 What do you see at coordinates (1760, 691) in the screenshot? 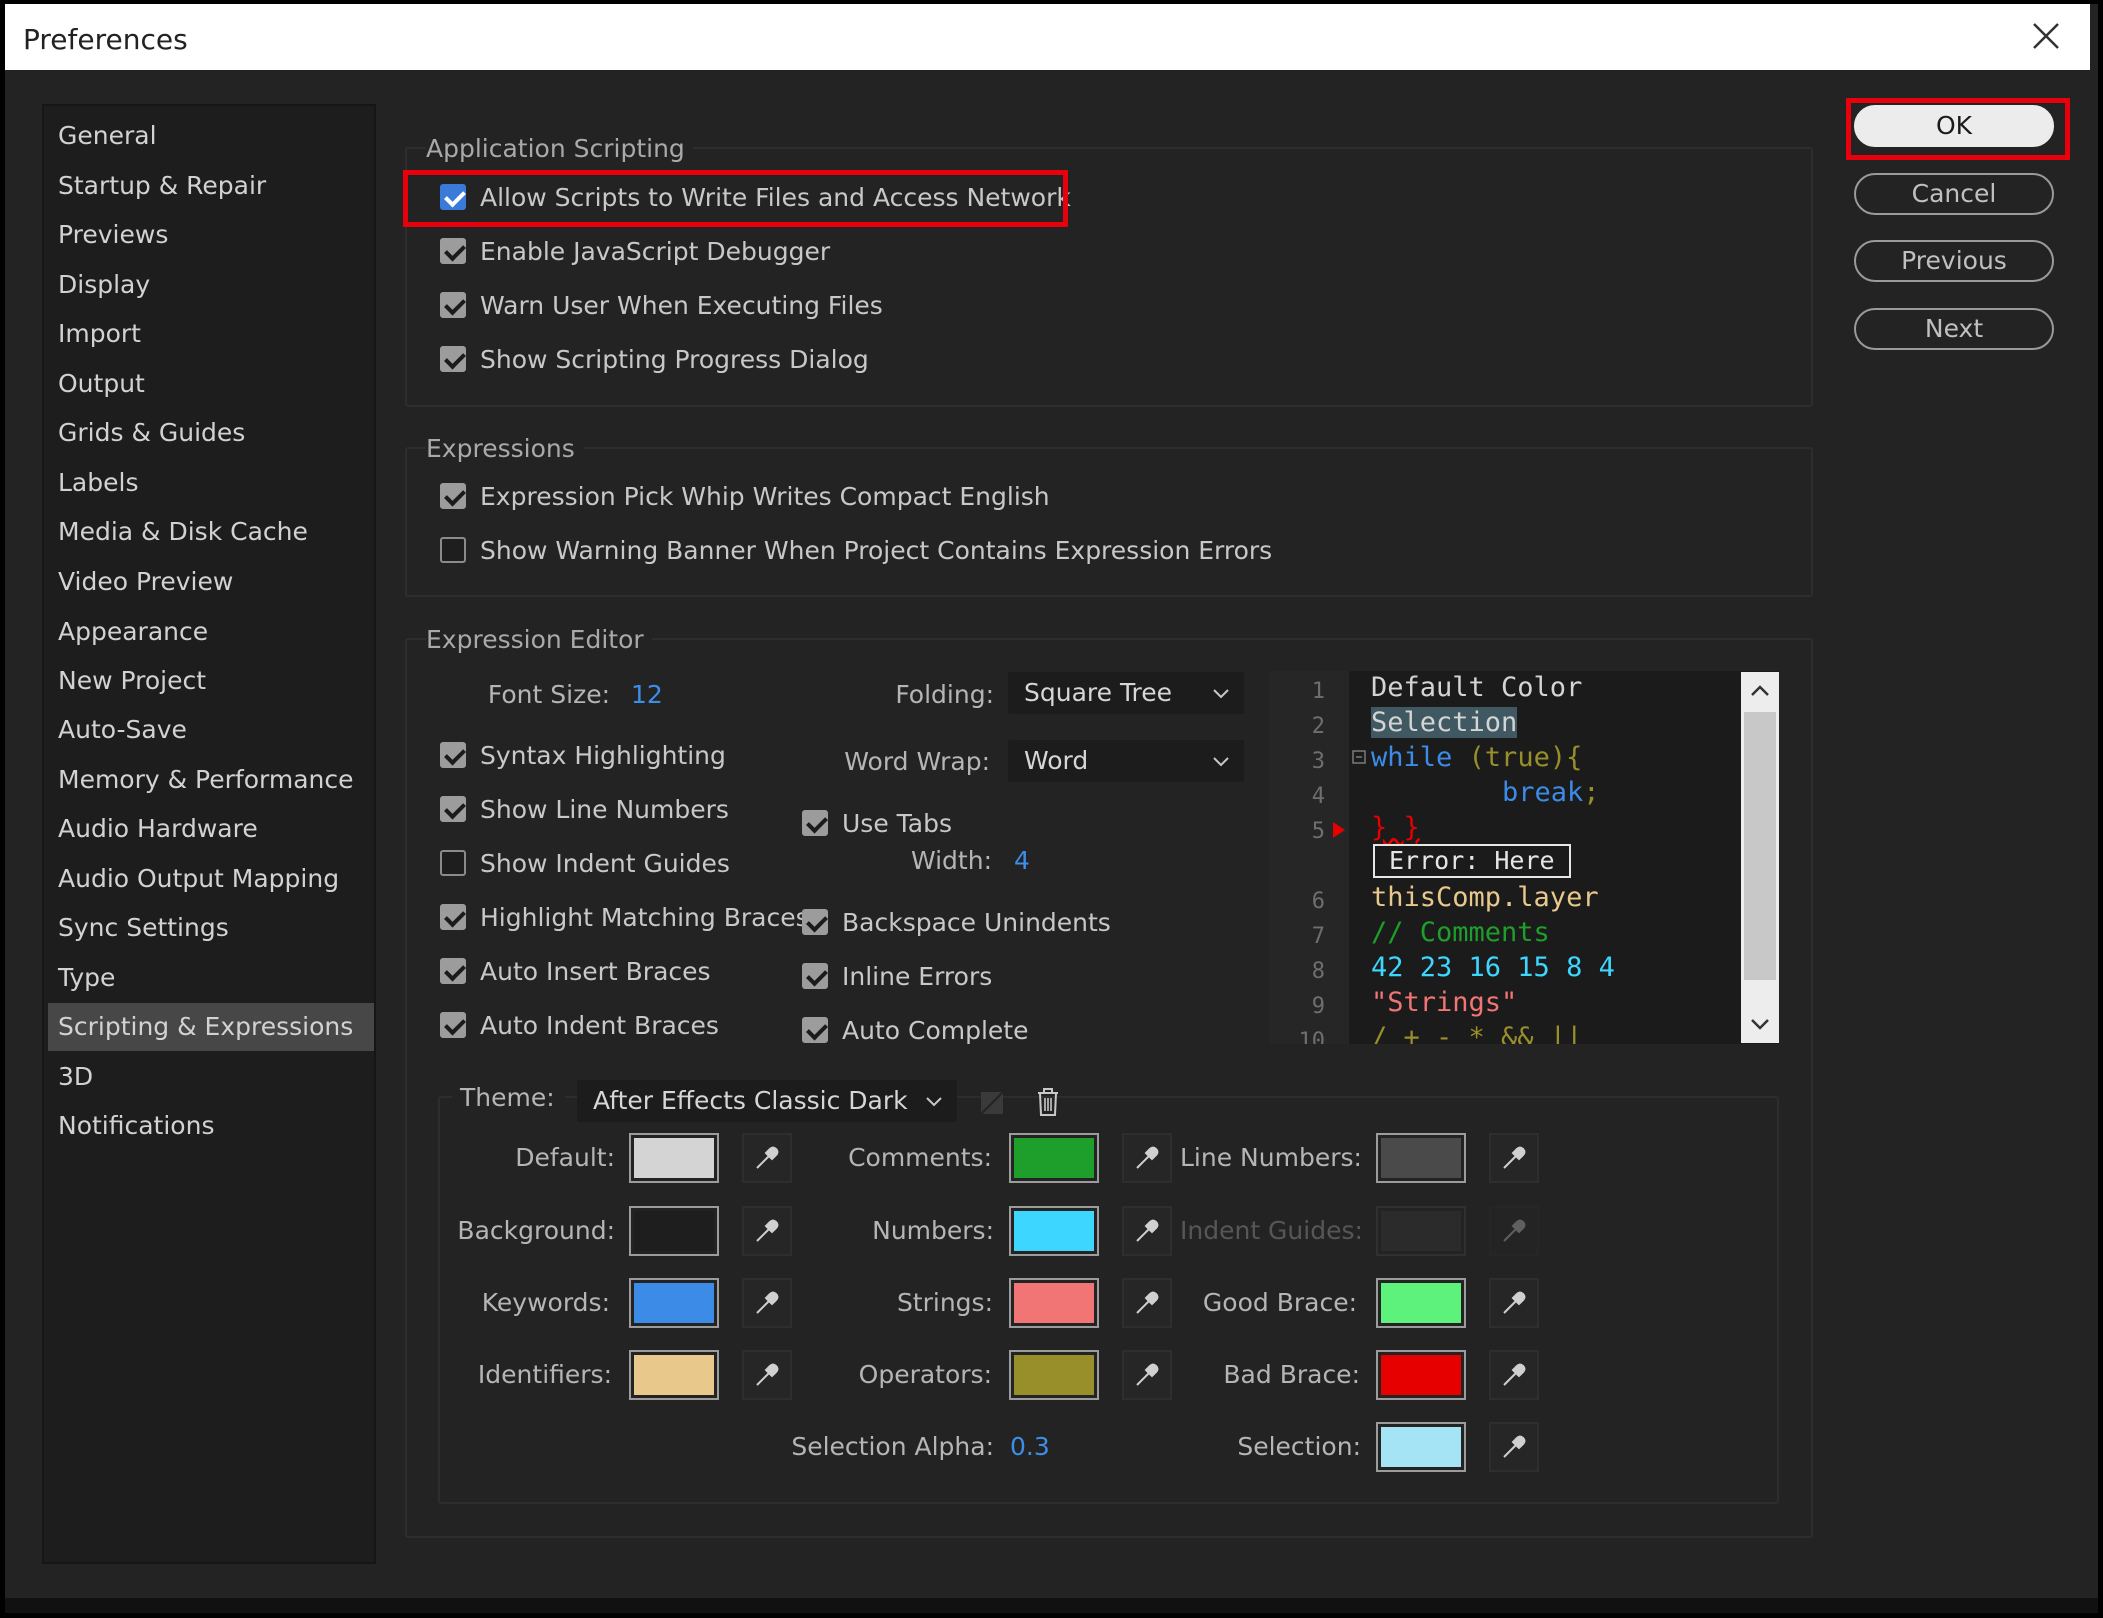
I see `scroll-up-icon` at bounding box center [1760, 691].